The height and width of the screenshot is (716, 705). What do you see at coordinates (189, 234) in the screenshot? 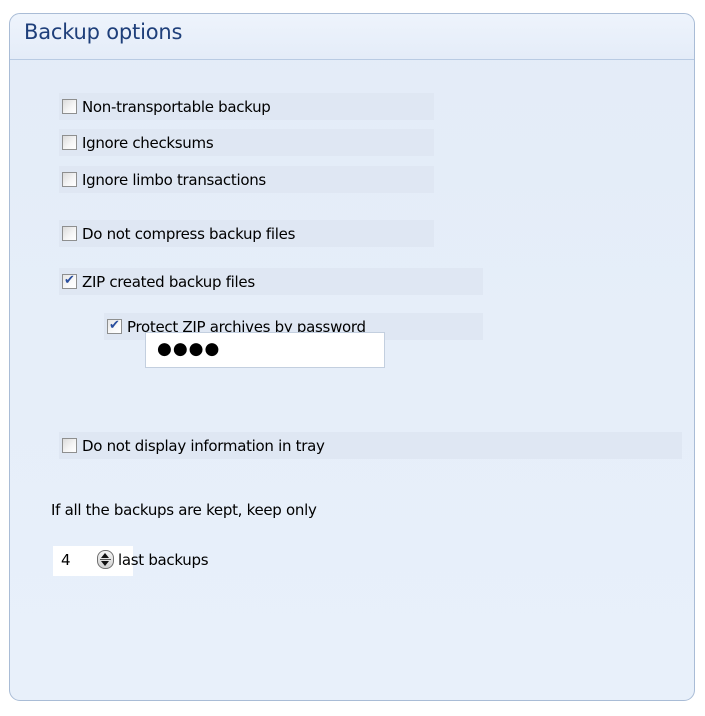
I see `no-compress-label: Do not compress backup files` at bounding box center [189, 234].